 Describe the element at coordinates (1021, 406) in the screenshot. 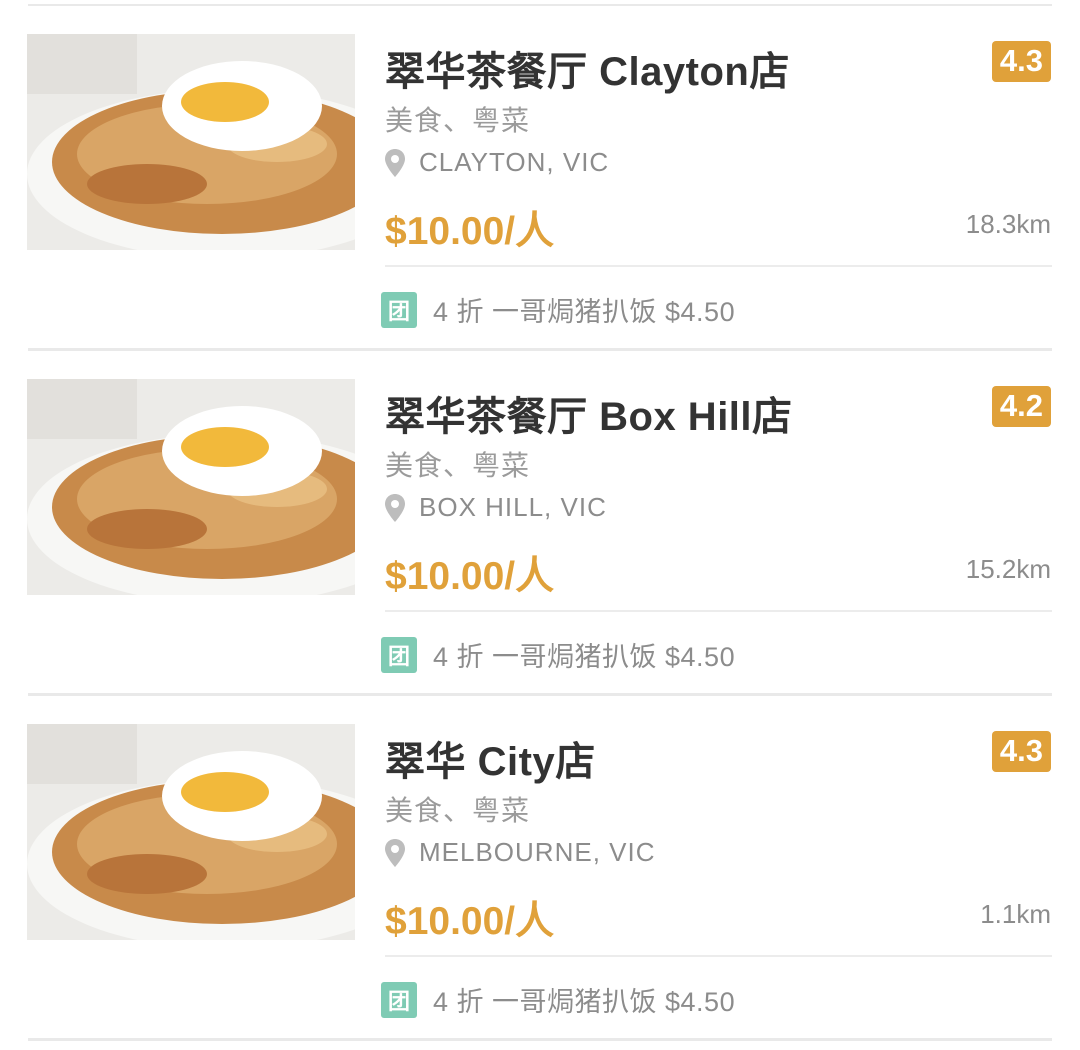

I see `rating-badge: 4.2` at that location.